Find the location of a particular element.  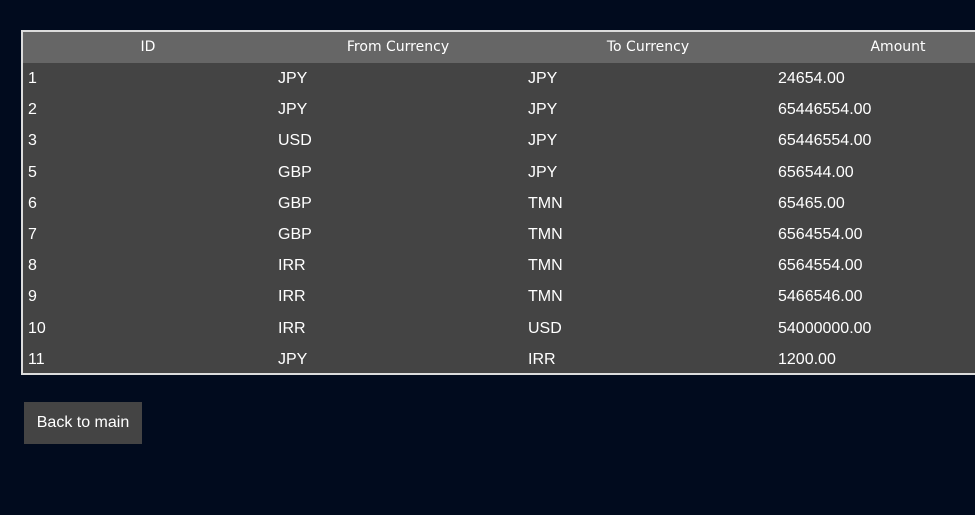

table-row: 2 JPY JPY 65446554.00 is located at coordinates (499, 109).